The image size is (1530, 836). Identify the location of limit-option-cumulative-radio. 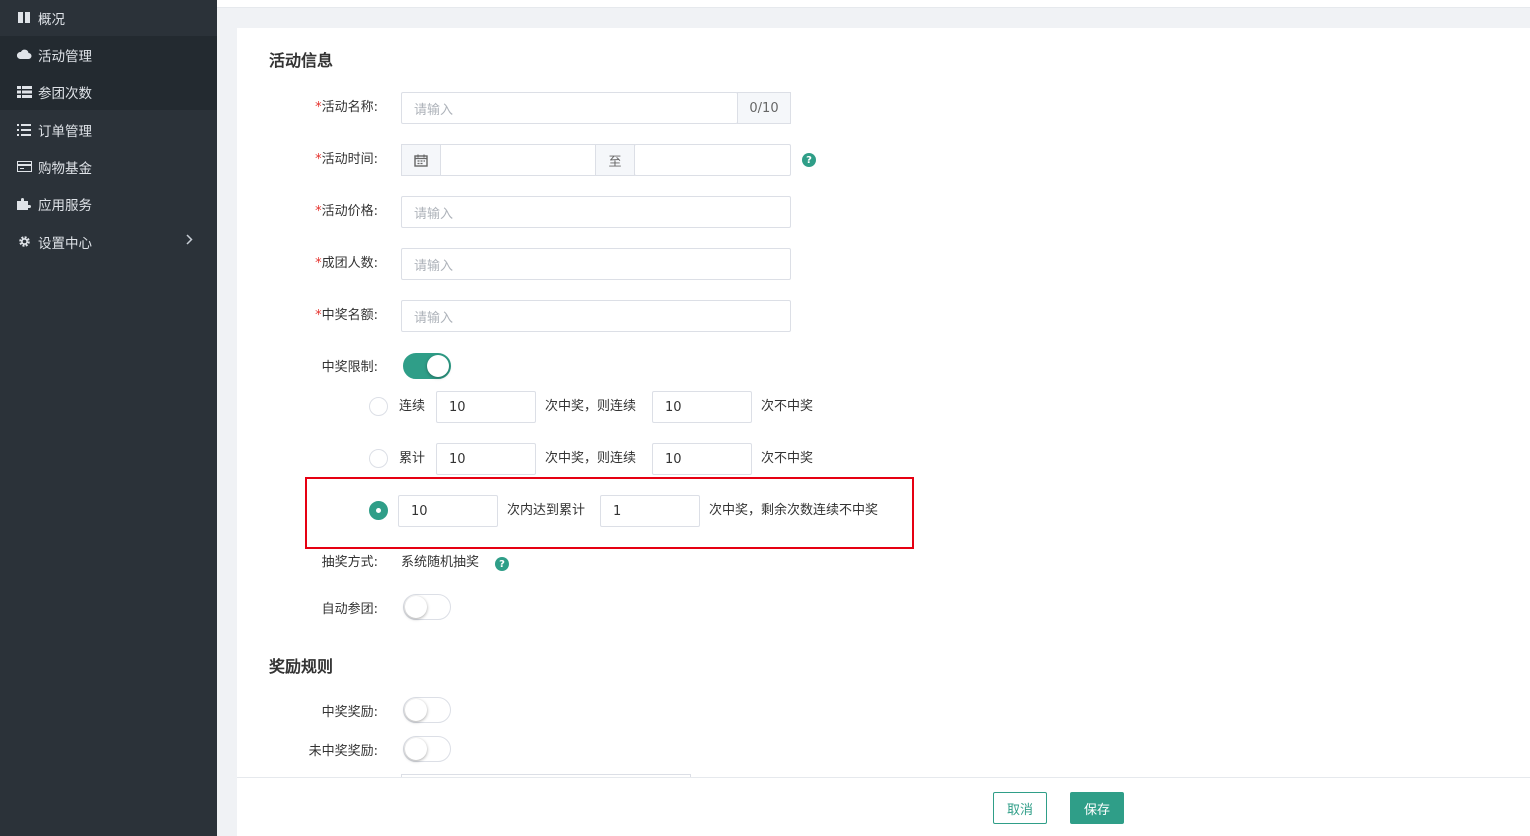
(378, 458).